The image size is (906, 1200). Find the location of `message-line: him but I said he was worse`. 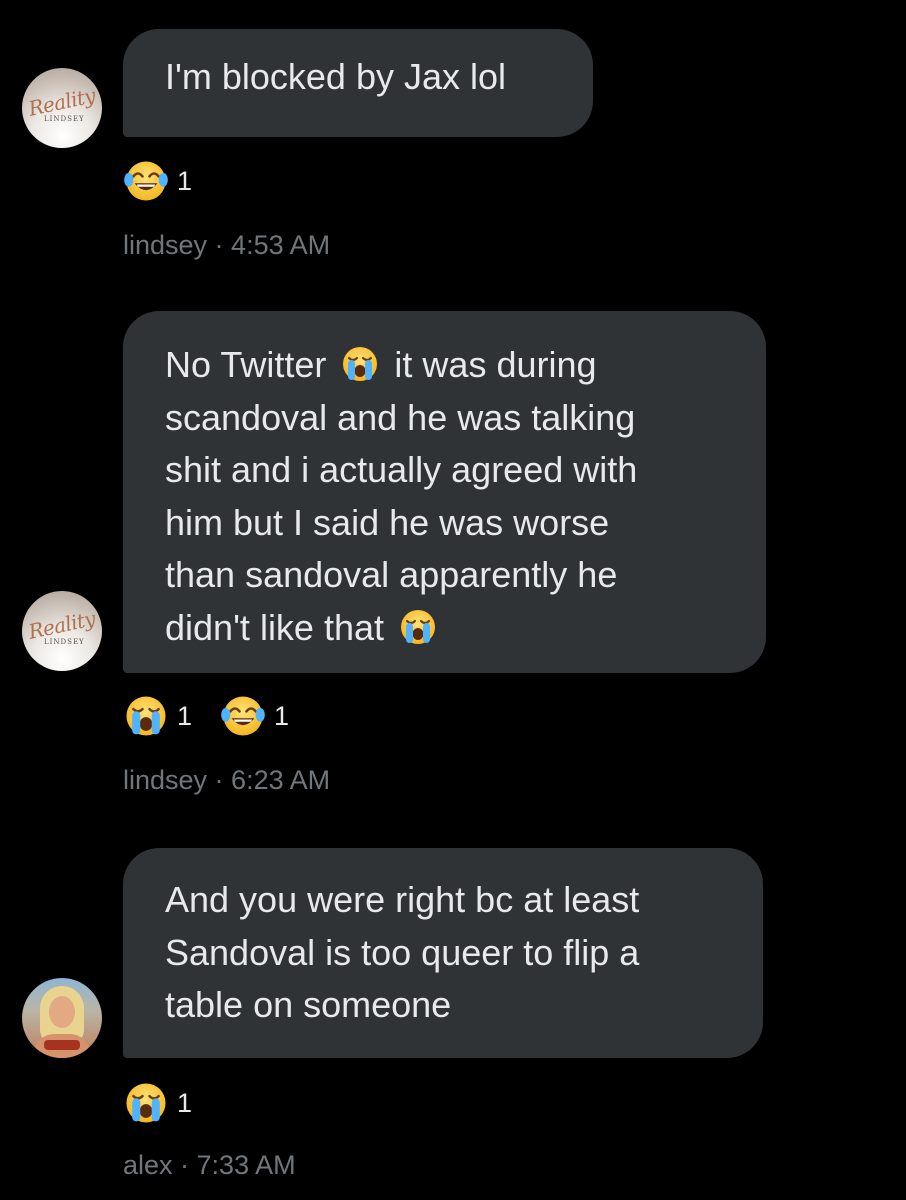

message-line: him but I said he was worse is located at coordinates (387, 522).